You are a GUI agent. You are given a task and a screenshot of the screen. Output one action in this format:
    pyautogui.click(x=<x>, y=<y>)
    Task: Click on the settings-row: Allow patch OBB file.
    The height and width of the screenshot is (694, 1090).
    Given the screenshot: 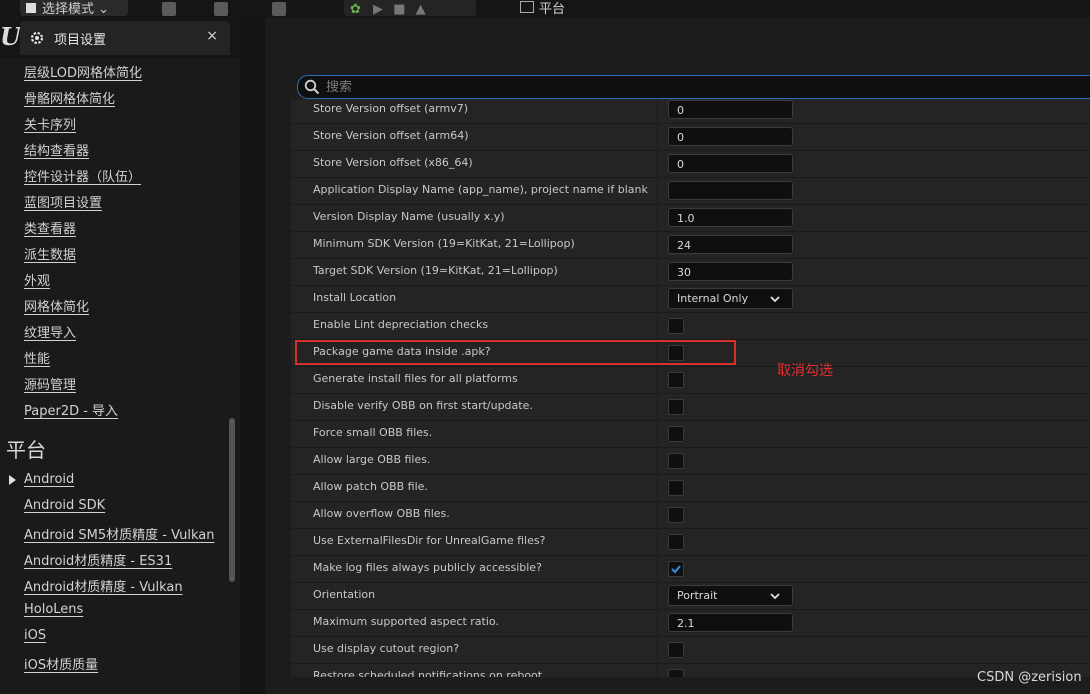 What is the action you would take?
    pyautogui.click(x=690, y=488)
    